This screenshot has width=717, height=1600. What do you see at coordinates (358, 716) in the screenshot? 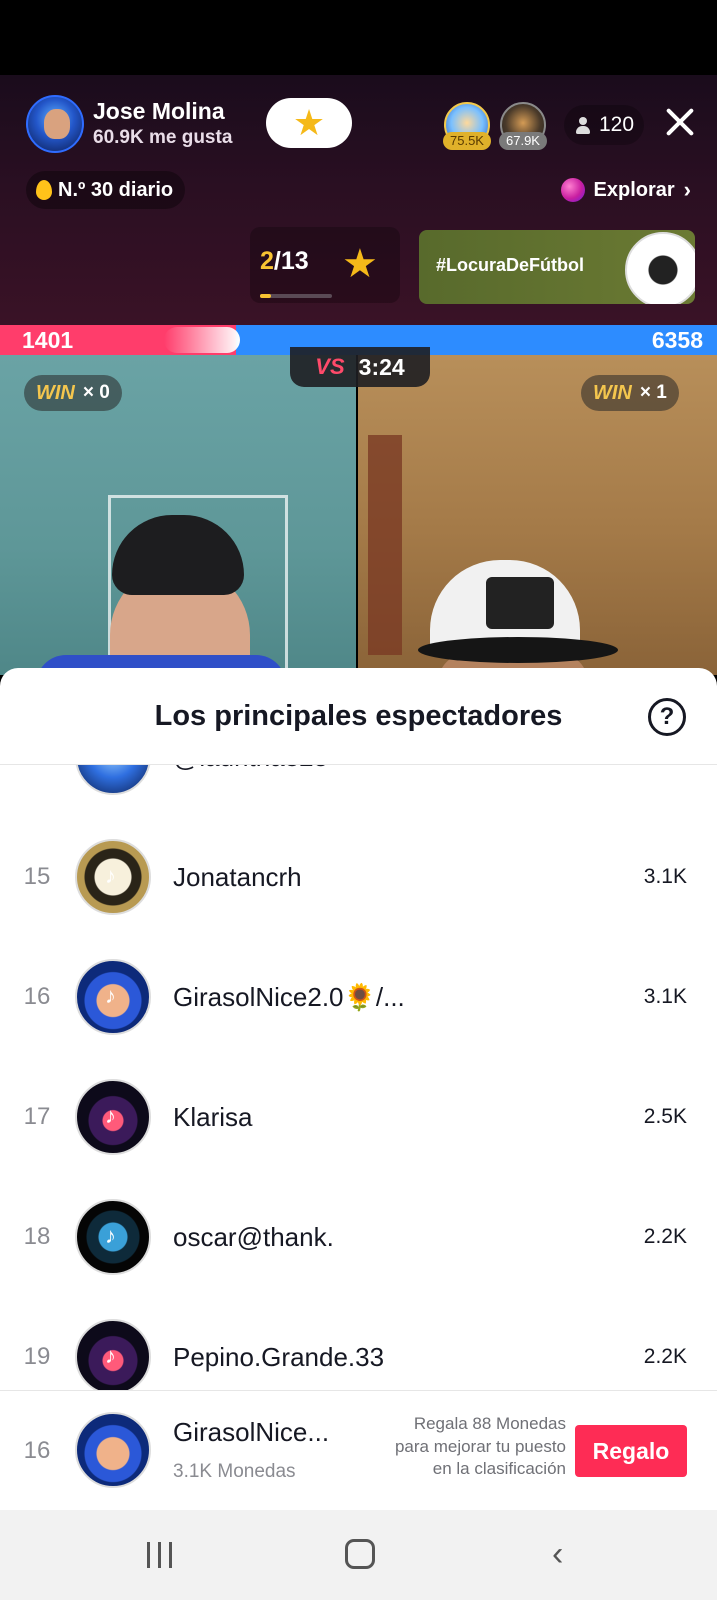
I see `sheet-title: Los principales espectadores` at bounding box center [358, 716].